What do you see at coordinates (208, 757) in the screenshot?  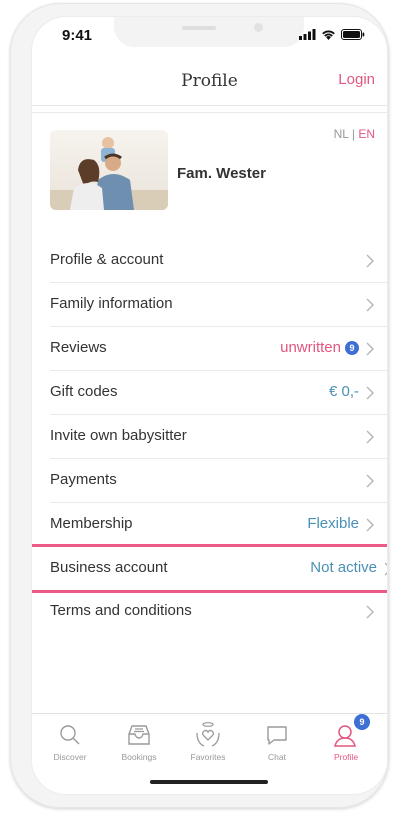 I see `tab-label: Favorites` at bounding box center [208, 757].